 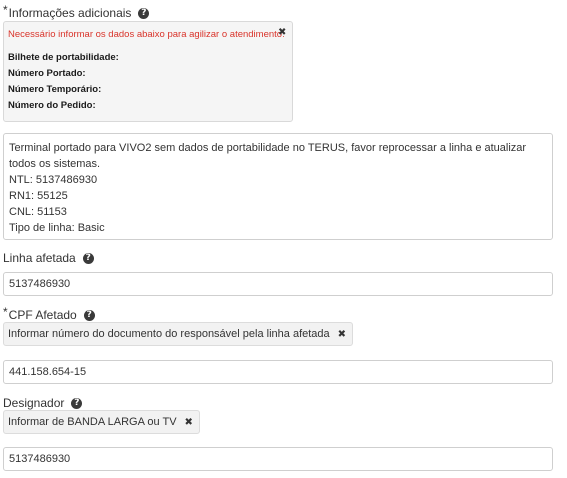 What do you see at coordinates (42, 315) in the screenshot?
I see `cpf-afetado-title: CPF Afetado` at bounding box center [42, 315].